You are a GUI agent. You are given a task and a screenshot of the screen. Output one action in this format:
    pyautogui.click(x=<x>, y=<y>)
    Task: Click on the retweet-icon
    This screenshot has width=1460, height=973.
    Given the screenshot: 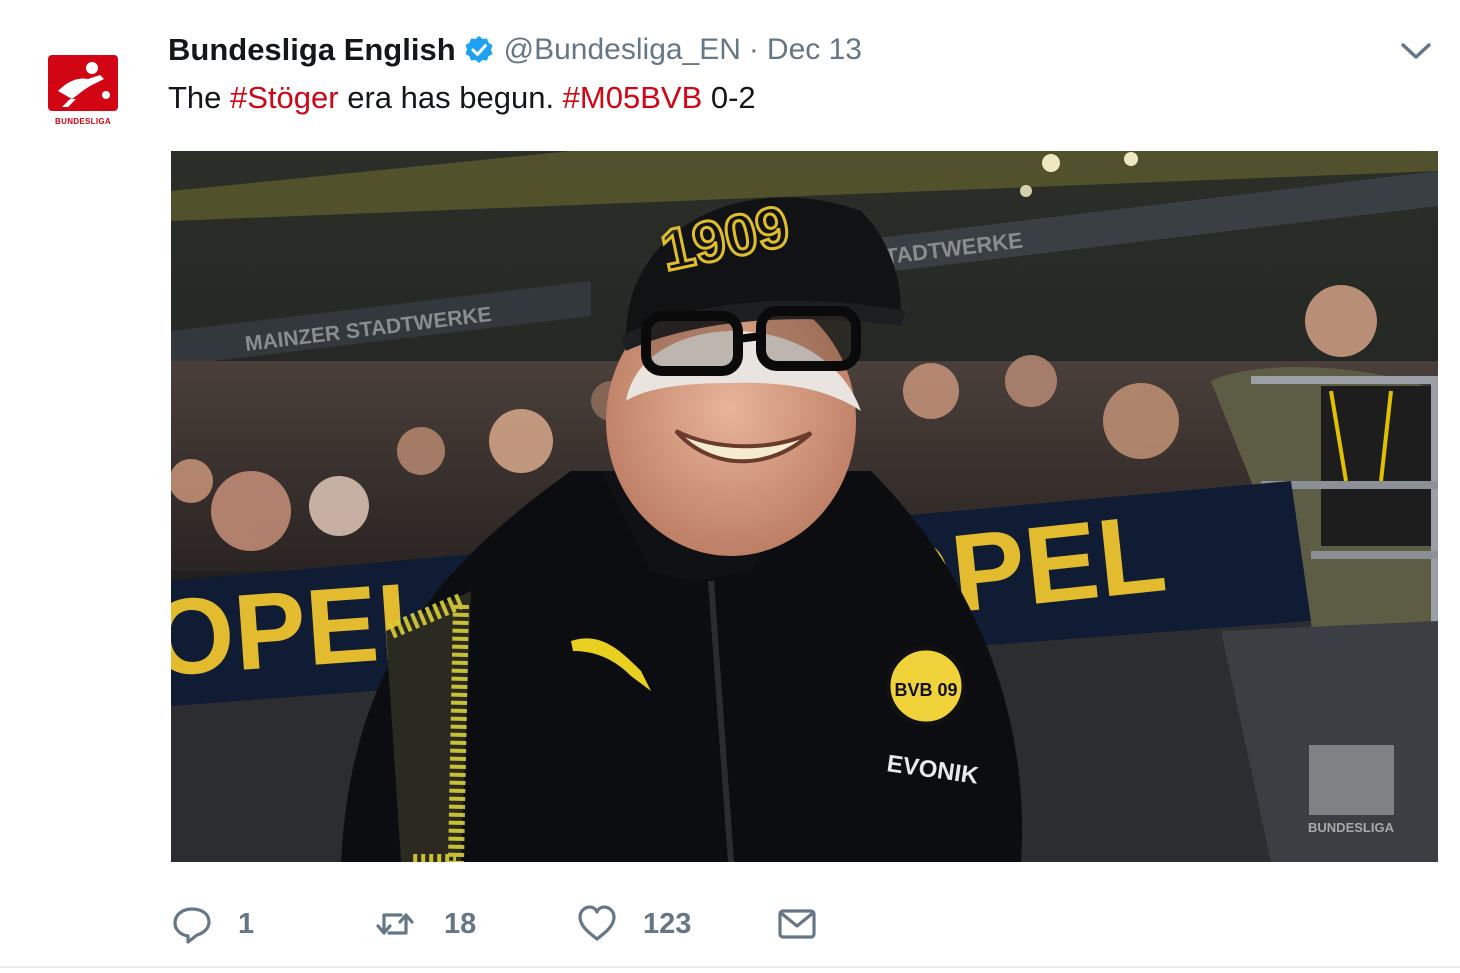 What is the action you would take?
    pyautogui.click(x=395, y=924)
    